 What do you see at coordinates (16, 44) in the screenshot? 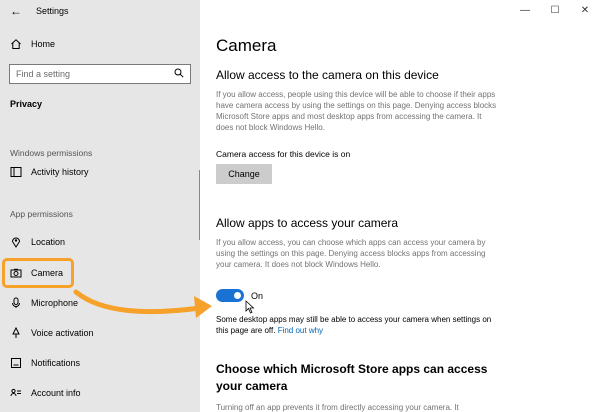
I see `home-icon` at bounding box center [16, 44].